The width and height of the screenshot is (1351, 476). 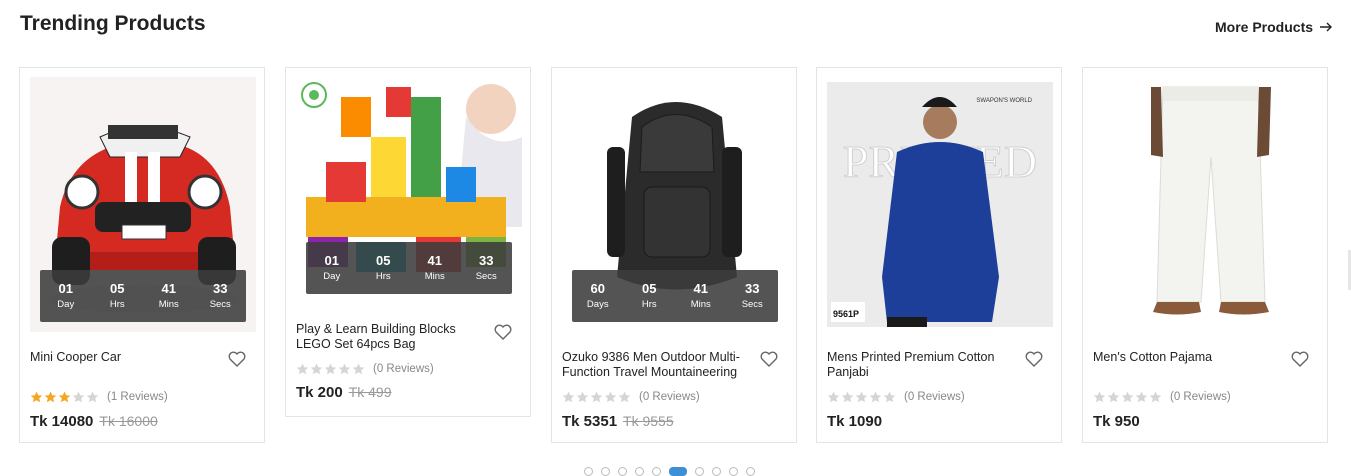 What do you see at coordinates (597, 288) in the screenshot?
I see `timer-days: 60` at bounding box center [597, 288].